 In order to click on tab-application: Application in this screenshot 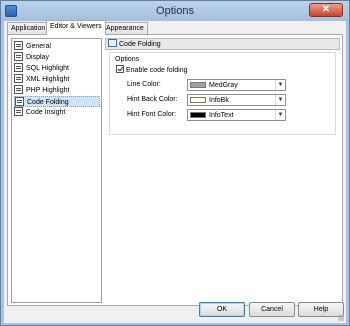, I will do `click(28, 28)`.